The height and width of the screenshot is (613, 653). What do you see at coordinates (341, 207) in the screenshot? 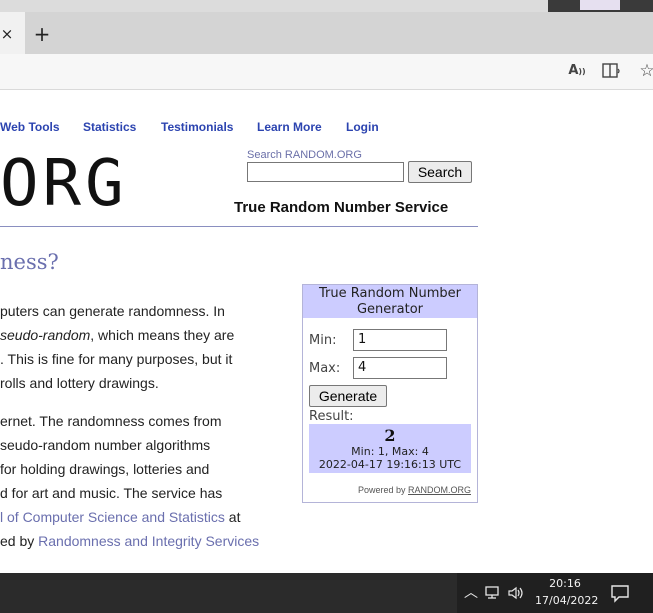
I see `service-title: True Random Number Service` at bounding box center [341, 207].